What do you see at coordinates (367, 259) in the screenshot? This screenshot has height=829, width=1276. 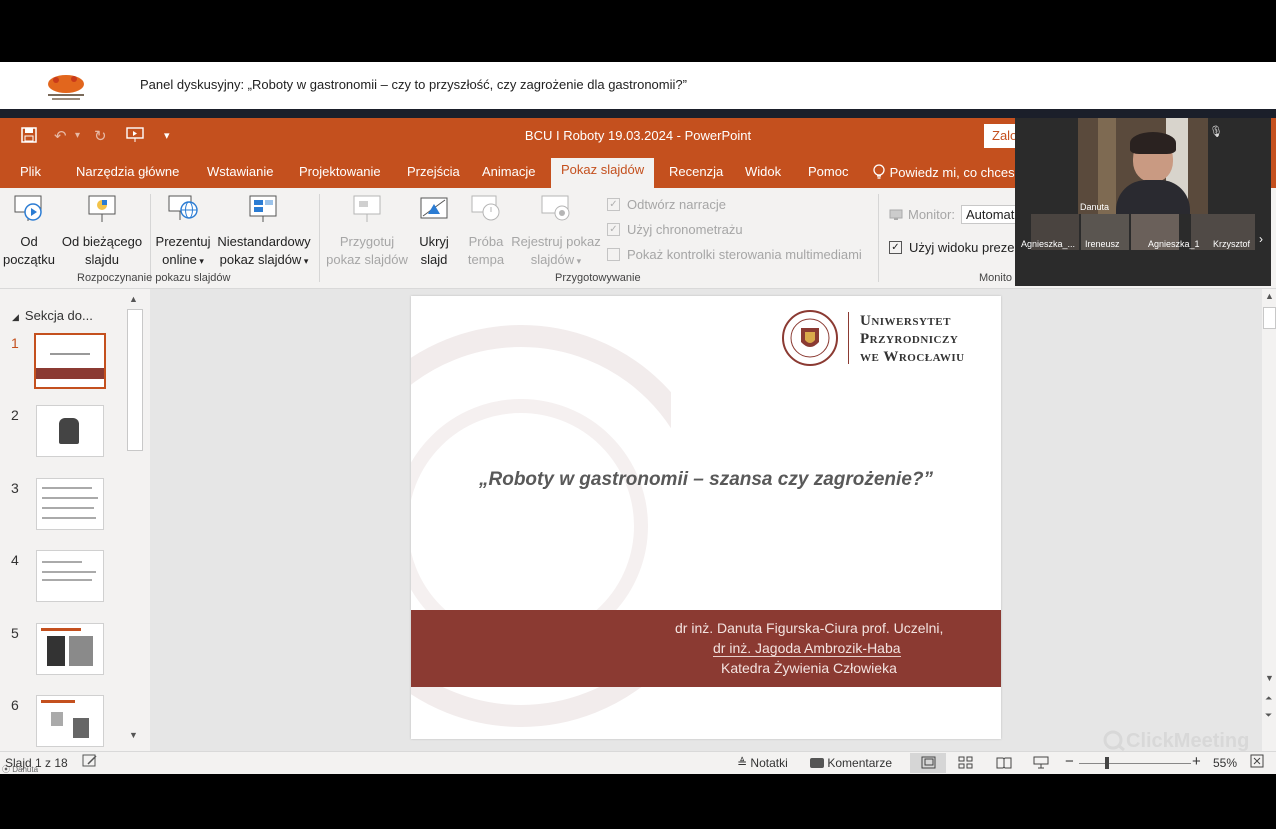 I see `setup-line2: pokaz slajdów` at bounding box center [367, 259].